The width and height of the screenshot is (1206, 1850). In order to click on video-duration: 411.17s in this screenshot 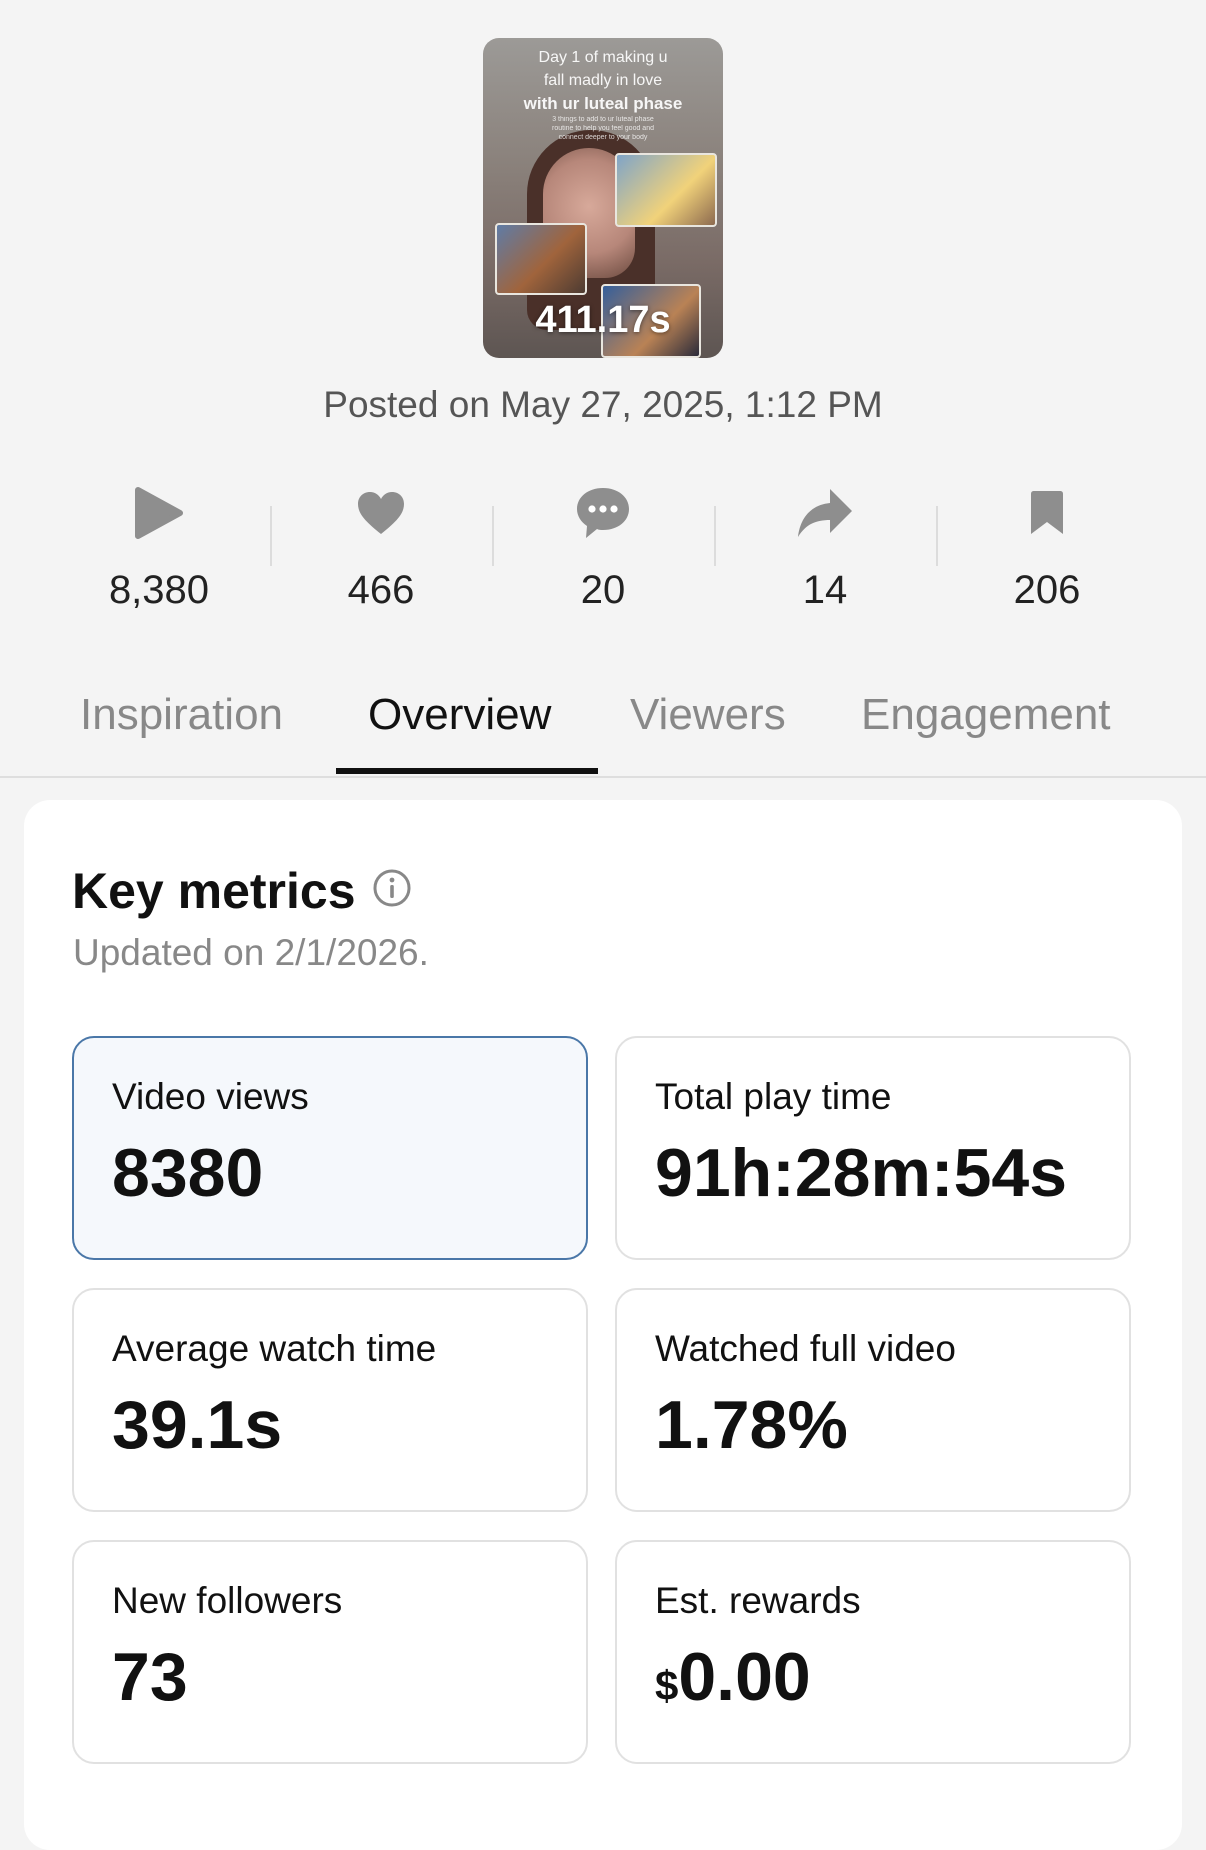, I will do `click(603, 320)`.